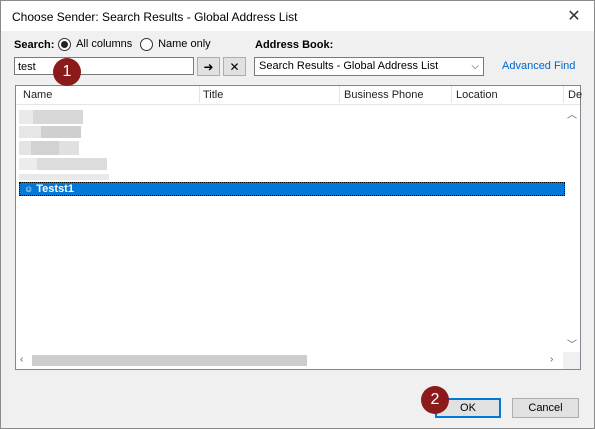 The height and width of the screenshot is (429, 595). Describe the element at coordinates (292, 189) in the screenshot. I see `list-item-selected: ☺ Testst1` at that location.